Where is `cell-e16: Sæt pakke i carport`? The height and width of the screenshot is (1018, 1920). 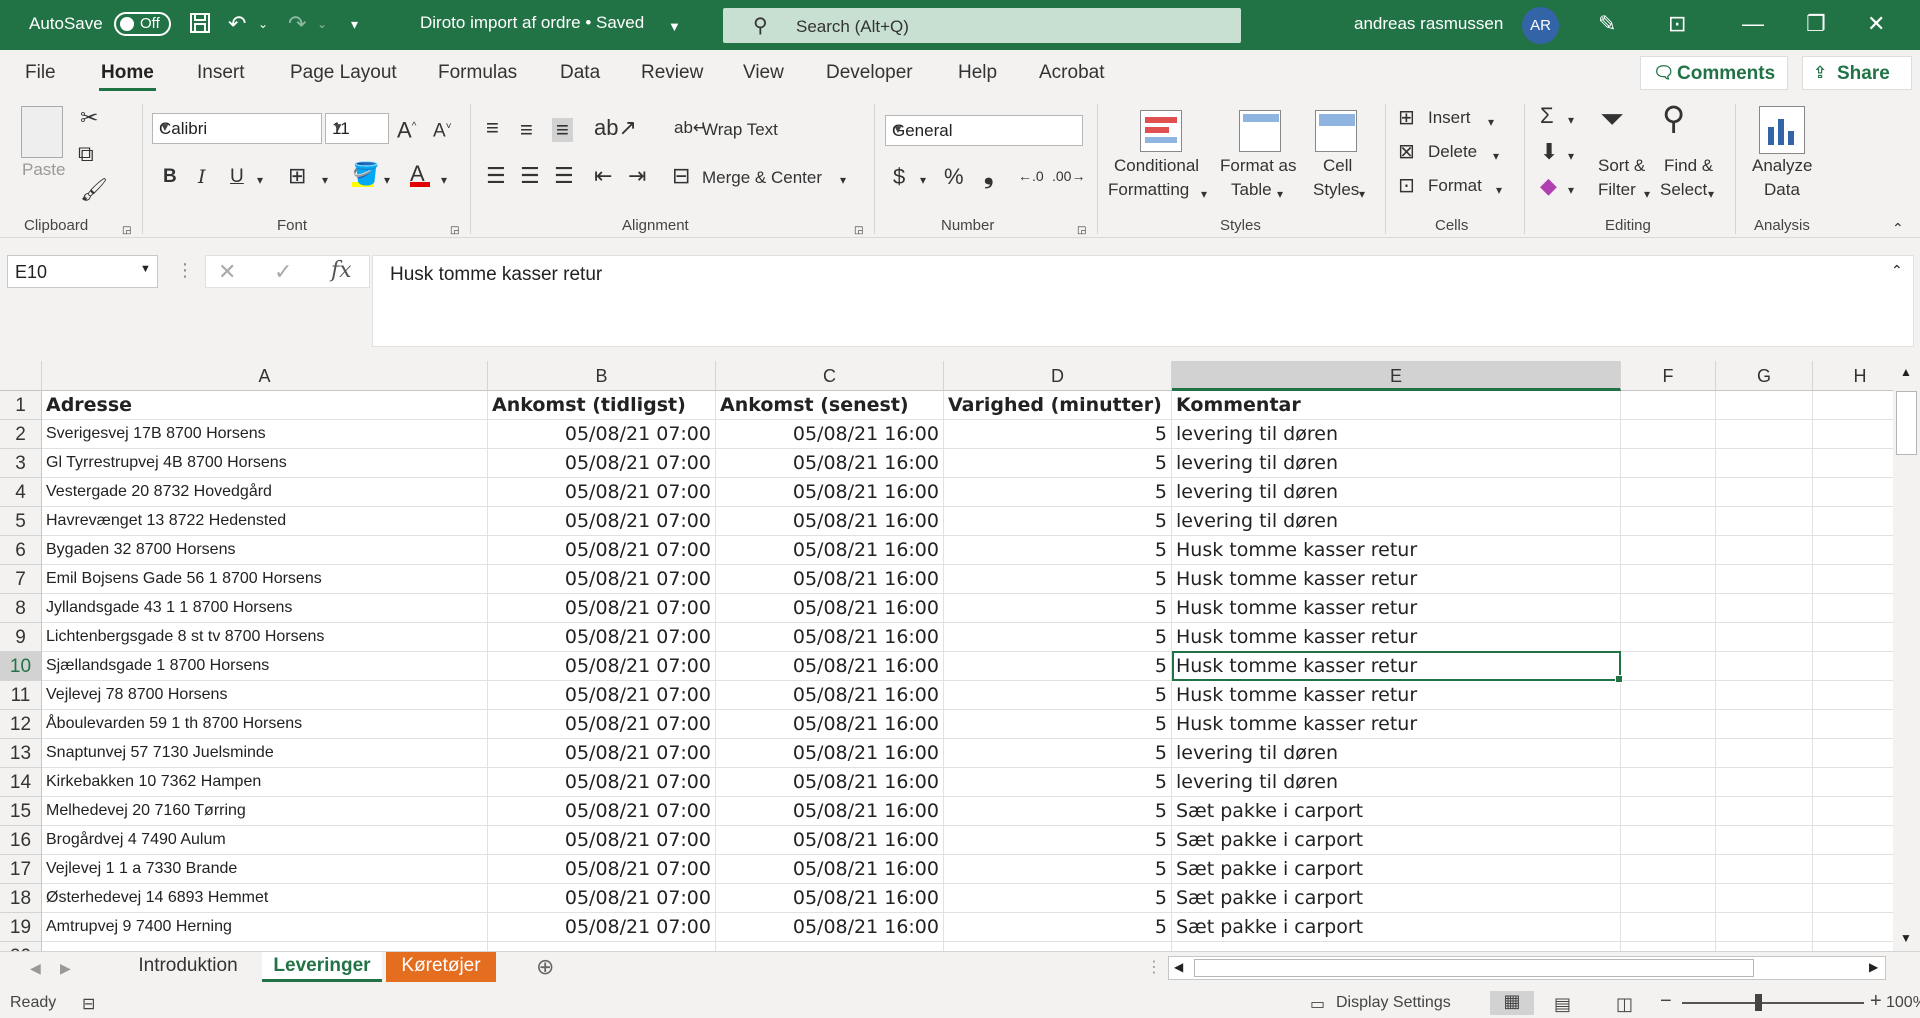 cell-e16: Sæt pakke i carport is located at coordinates (1396, 840).